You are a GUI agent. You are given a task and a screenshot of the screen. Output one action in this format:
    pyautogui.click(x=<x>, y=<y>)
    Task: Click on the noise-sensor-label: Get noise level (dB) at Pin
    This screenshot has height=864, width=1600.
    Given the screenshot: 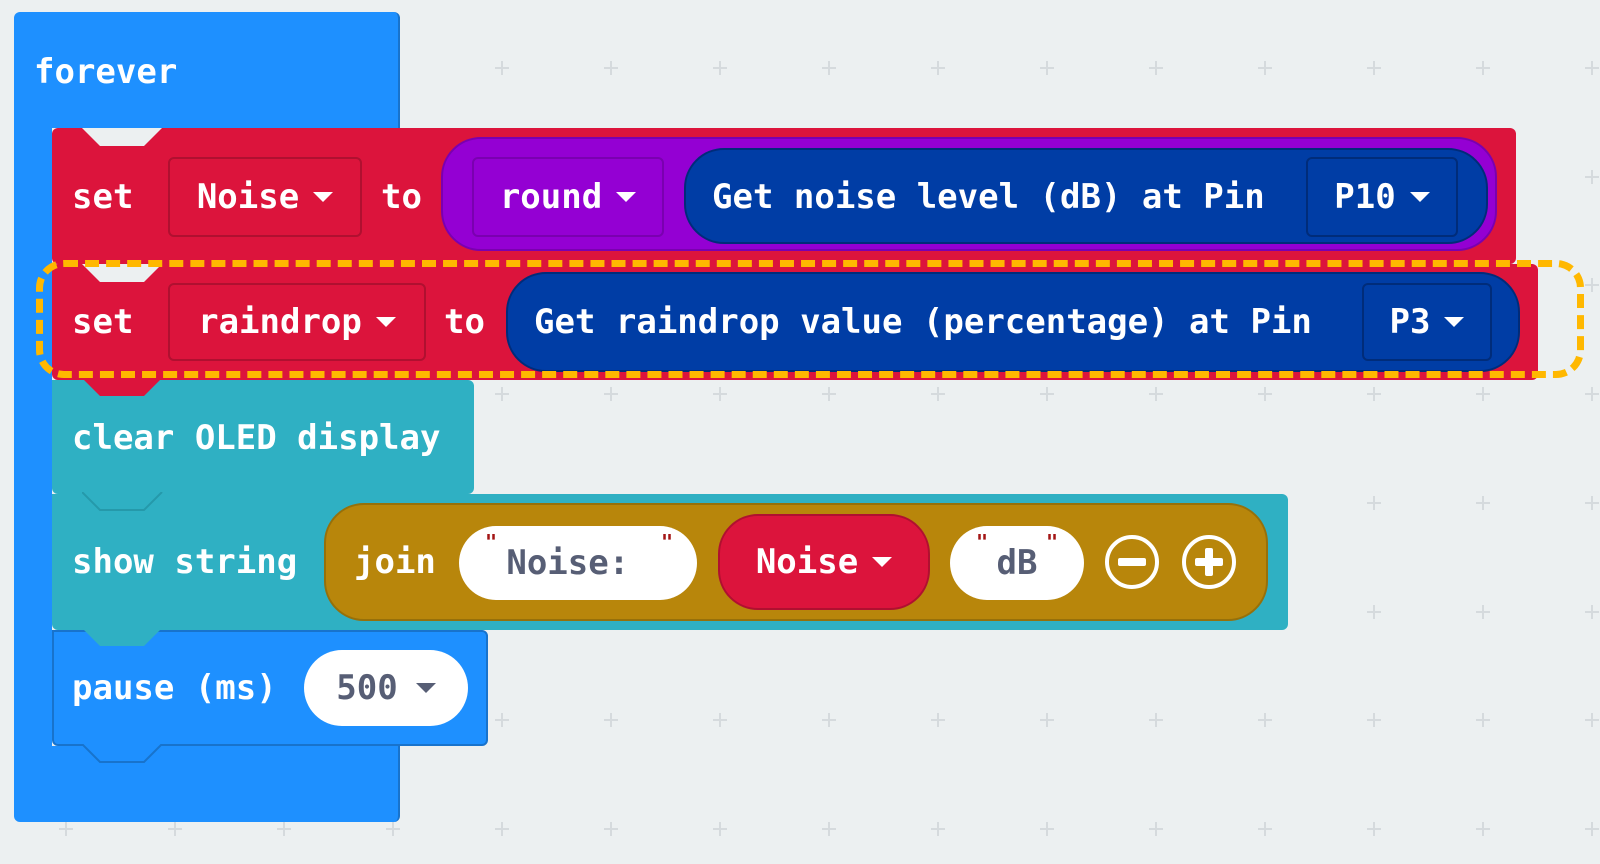 What is the action you would take?
    pyautogui.click(x=988, y=197)
    